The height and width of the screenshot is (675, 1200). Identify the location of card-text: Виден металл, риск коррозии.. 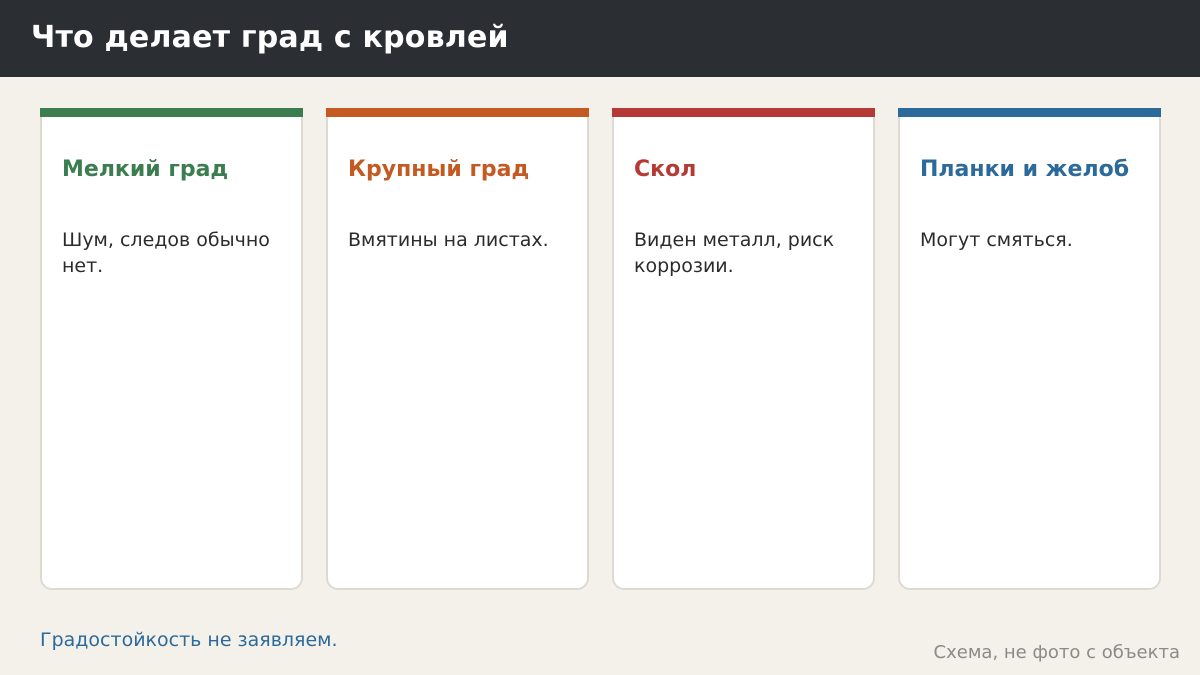
(734, 253).